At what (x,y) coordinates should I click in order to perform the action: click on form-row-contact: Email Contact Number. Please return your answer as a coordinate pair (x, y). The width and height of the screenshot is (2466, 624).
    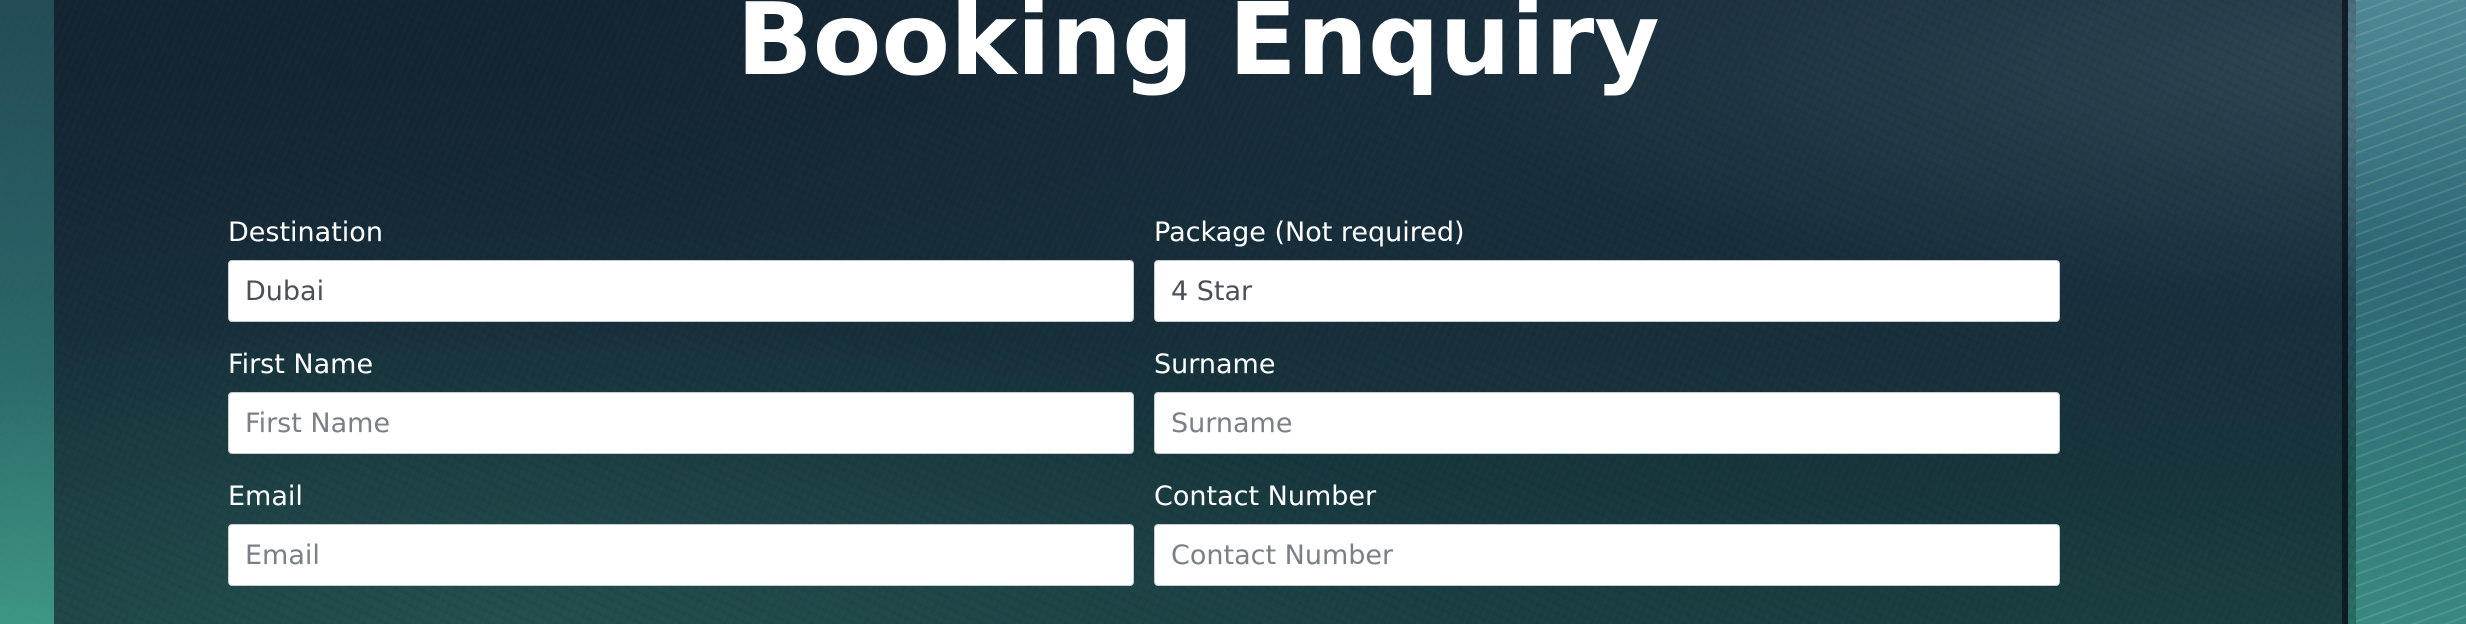
    Looking at the image, I should click on (1144, 532).